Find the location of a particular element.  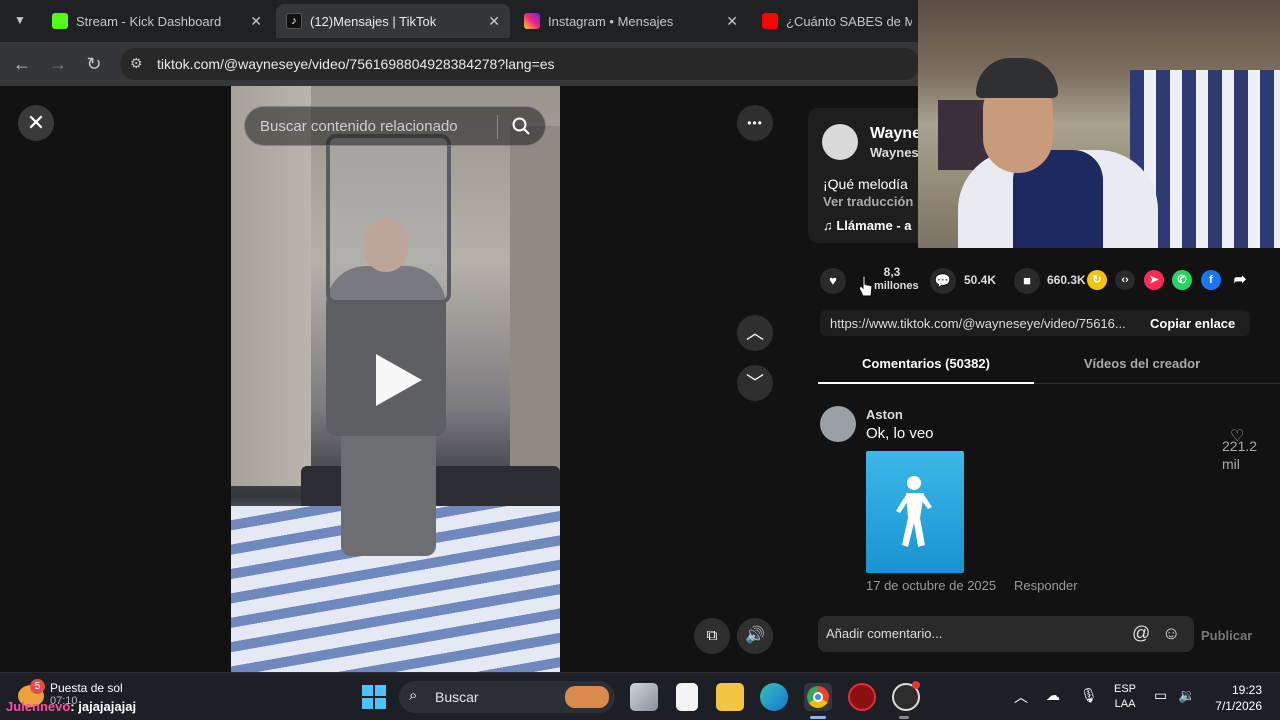

more-options-button: ••• is located at coordinates (755, 123).